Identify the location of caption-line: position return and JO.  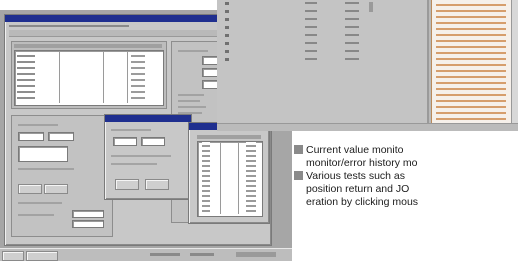
(406, 189).